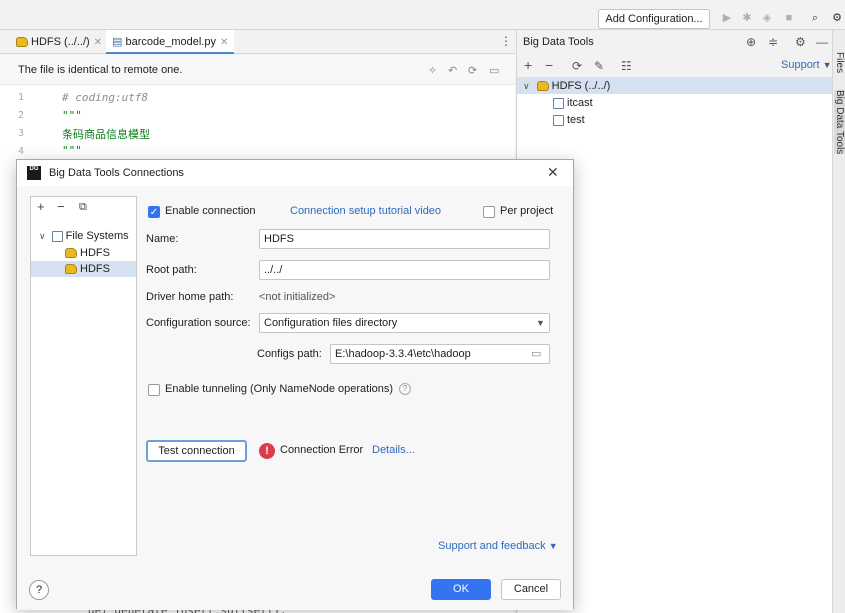 The height and width of the screenshot is (613, 845). I want to click on tree-structure-icon: ☷, so click(626, 66).